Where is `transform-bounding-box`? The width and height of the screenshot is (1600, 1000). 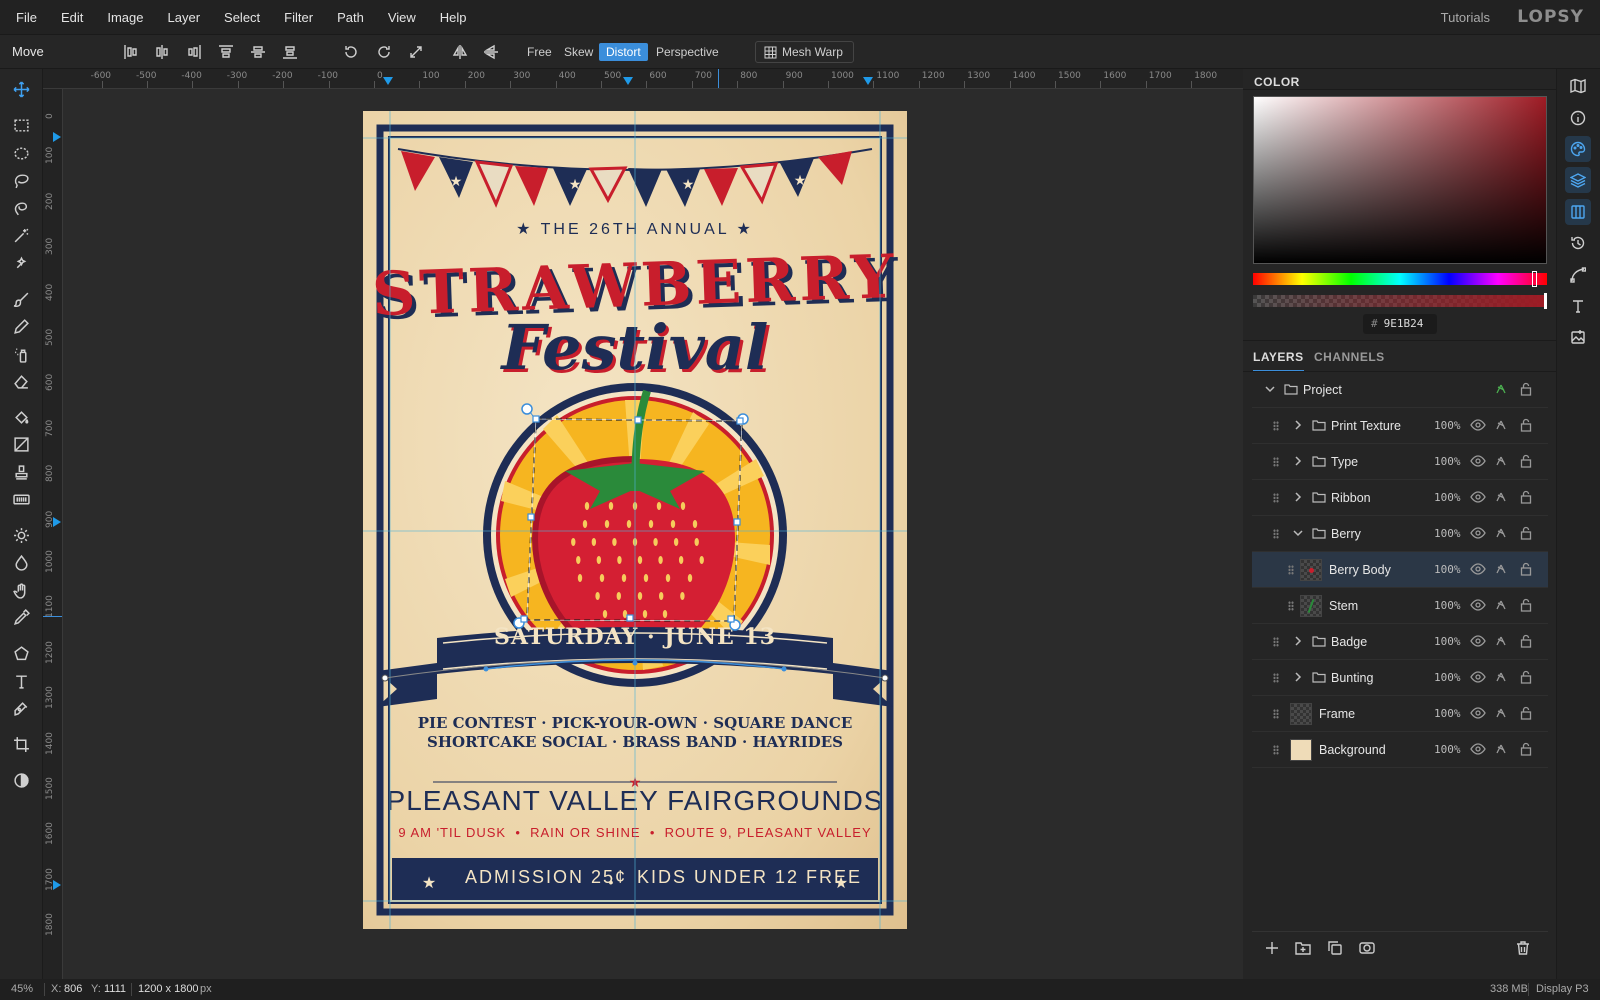
transform-bounding-box is located at coordinates (631, 517).